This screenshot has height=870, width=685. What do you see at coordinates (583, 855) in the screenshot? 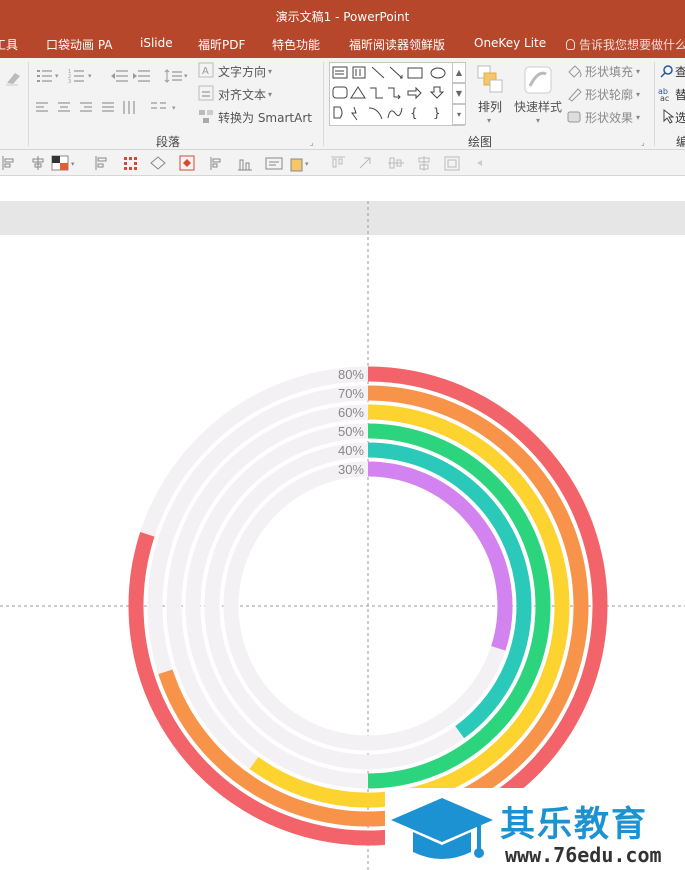
I see `watermark-url: www.76edu.com` at bounding box center [583, 855].